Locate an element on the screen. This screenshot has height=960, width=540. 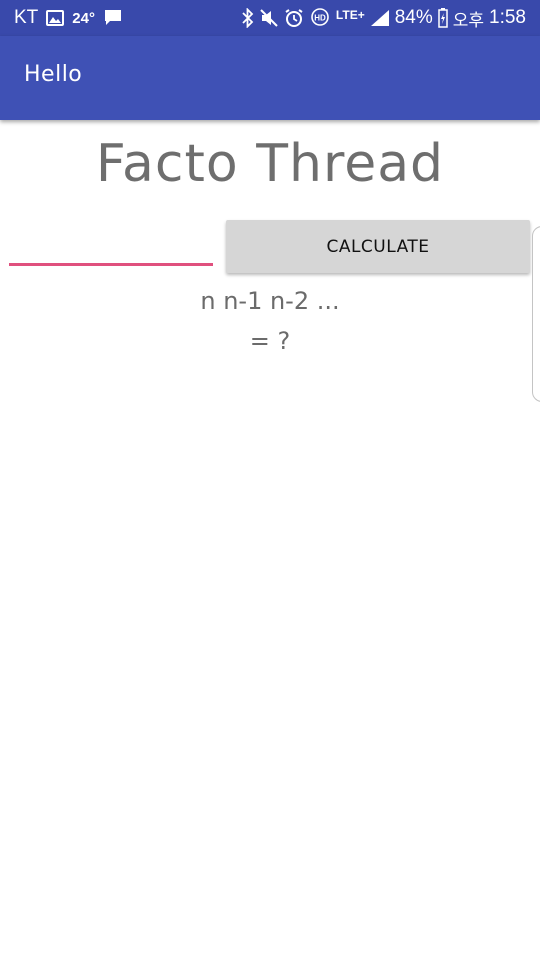
network-type-label: LTE+ is located at coordinates (350, 15).